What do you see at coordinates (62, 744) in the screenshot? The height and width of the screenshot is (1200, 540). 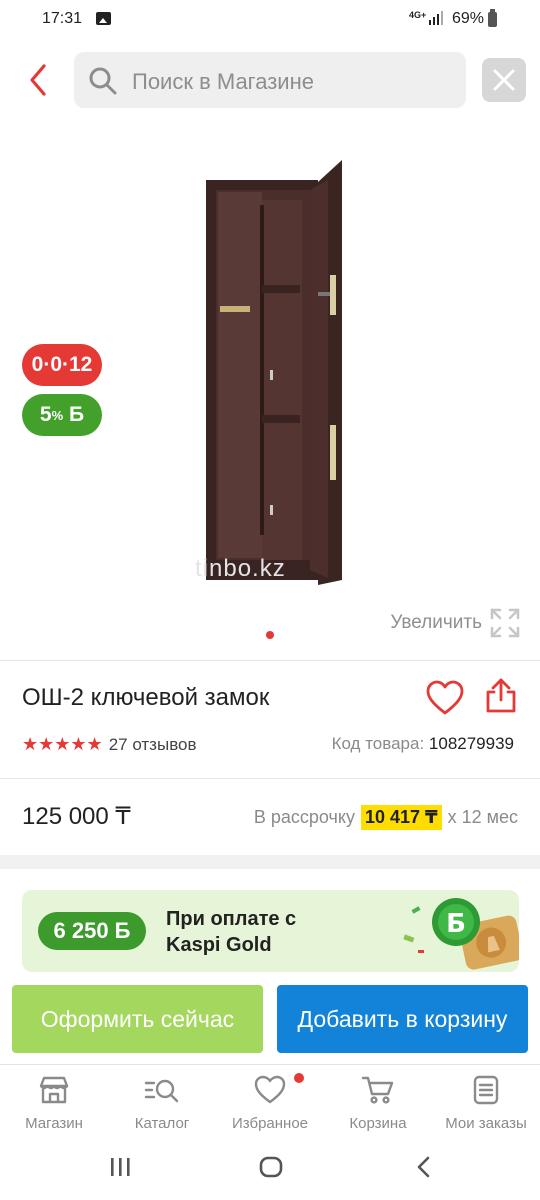 I see `star-rating: ★★★★★` at bounding box center [62, 744].